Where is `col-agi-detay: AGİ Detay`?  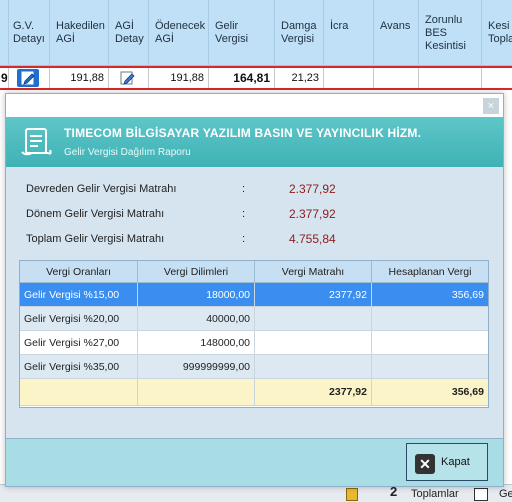
col-agi-detay: AGİ Detay is located at coordinates (129, 33).